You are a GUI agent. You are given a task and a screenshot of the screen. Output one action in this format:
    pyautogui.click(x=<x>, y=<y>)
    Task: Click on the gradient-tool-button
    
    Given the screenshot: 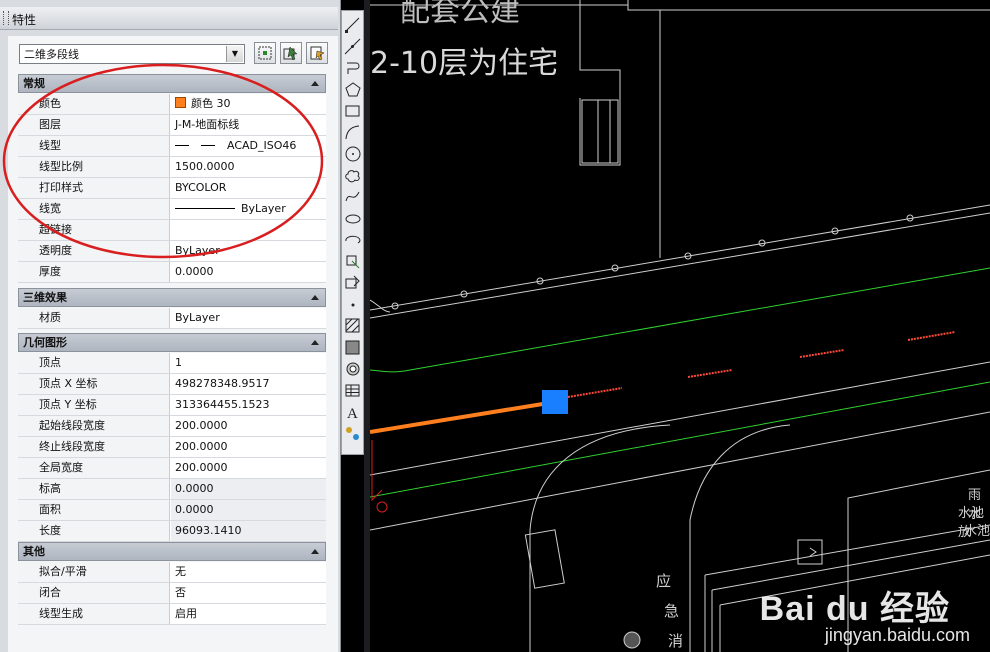 What is the action you would take?
    pyautogui.click(x=352, y=347)
    